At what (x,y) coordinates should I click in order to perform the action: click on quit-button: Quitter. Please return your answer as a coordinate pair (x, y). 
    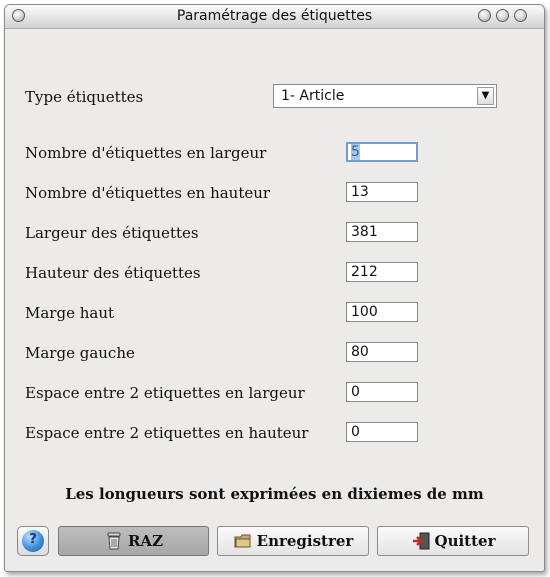
    Looking at the image, I should click on (453, 541).